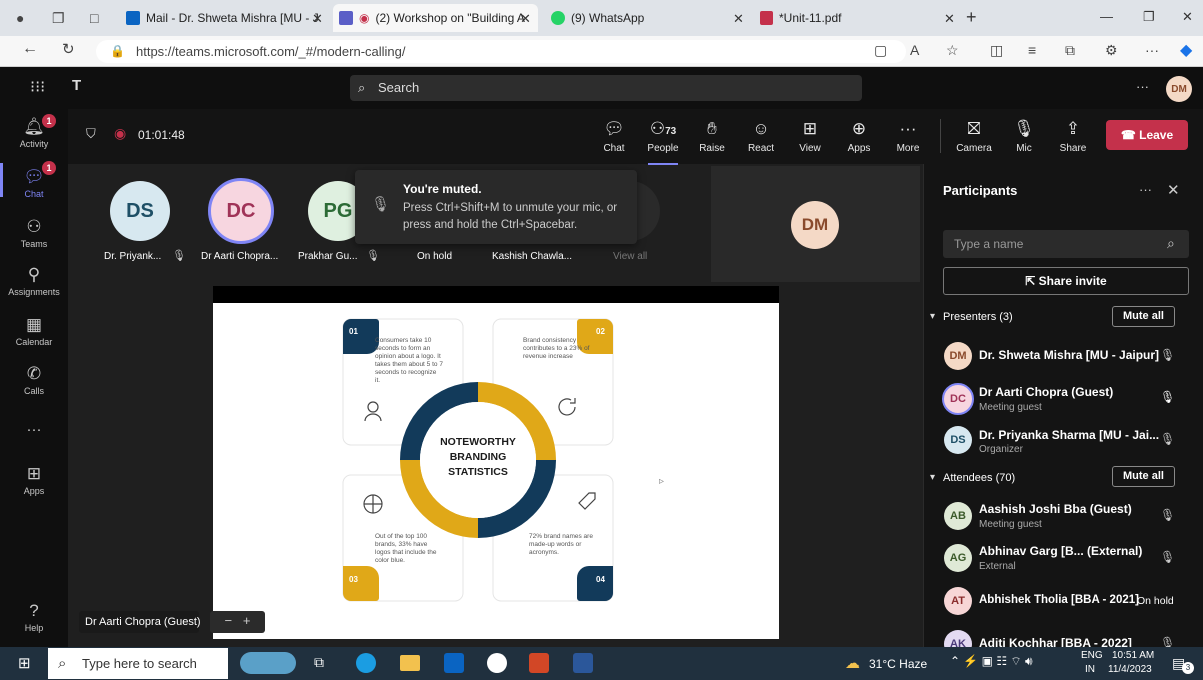  I want to click on restore-icon: ❐, so click(1149, 17).